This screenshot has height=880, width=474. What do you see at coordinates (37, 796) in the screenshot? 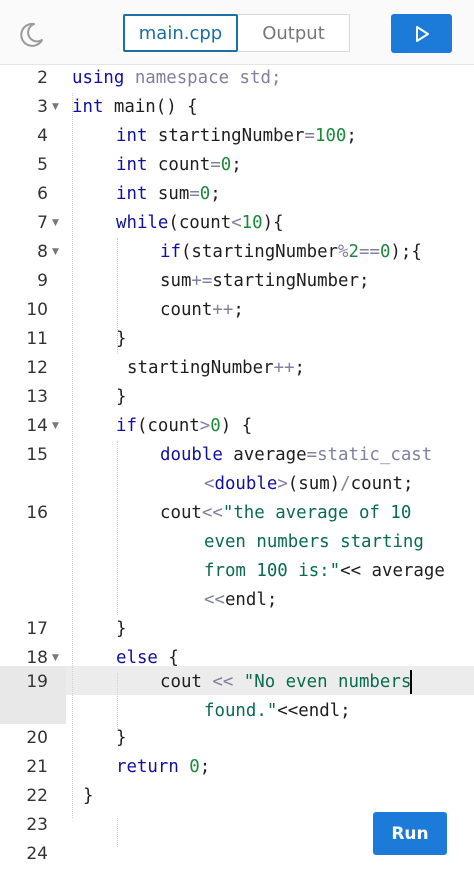
I see `line-number: 22` at bounding box center [37, 796].